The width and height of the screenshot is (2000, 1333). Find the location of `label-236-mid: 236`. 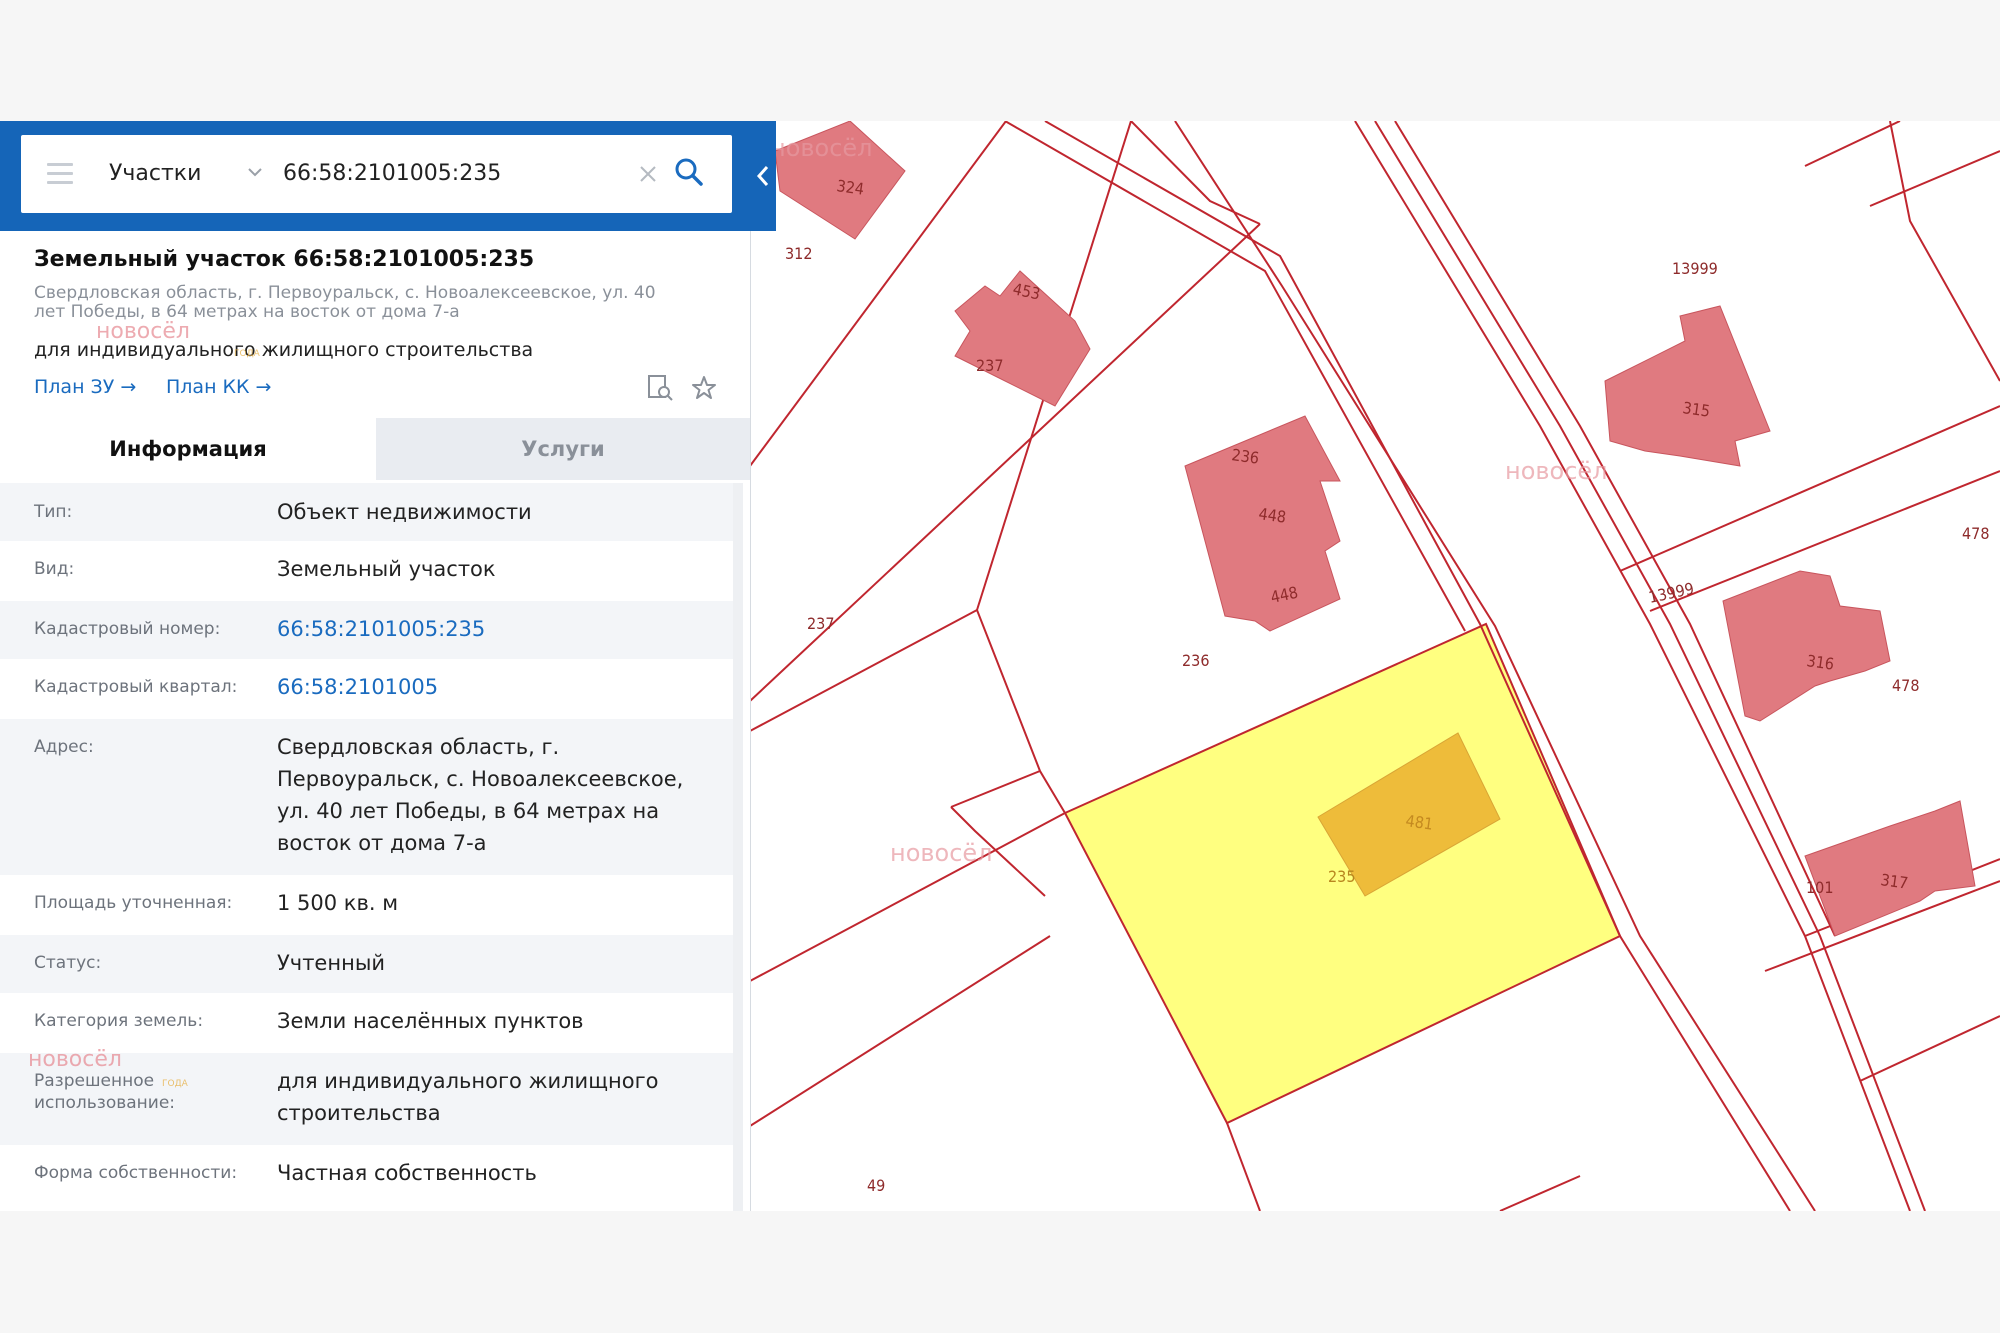

label-236-mid: 236 is located at coordinates (1195, 660).